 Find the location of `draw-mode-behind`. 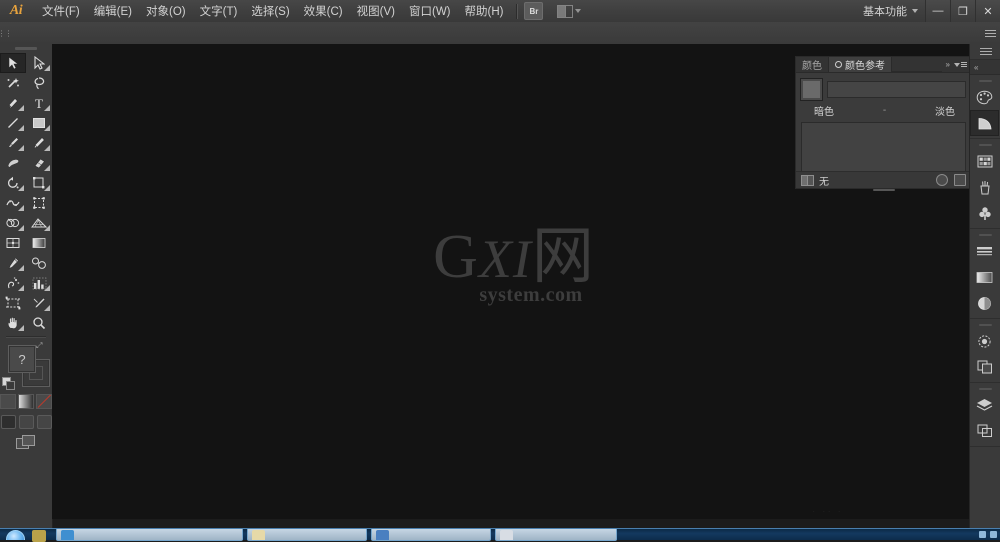

draw-mode-behind is located at coordinates (26, 422).